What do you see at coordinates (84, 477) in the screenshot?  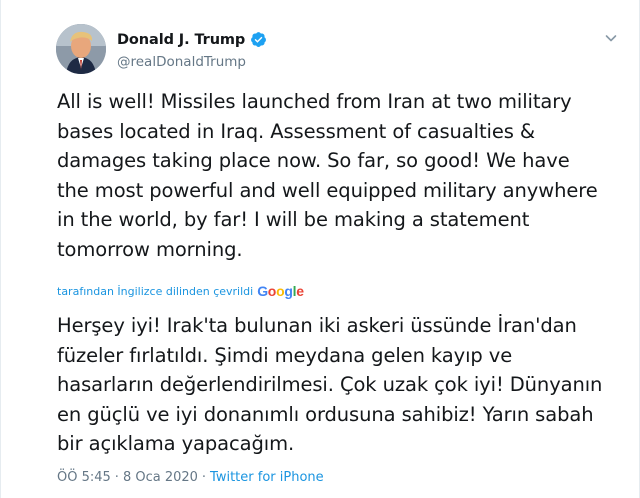 I see `tweet-time: ÖÖ 5:45` at bounding box center [84, 477].